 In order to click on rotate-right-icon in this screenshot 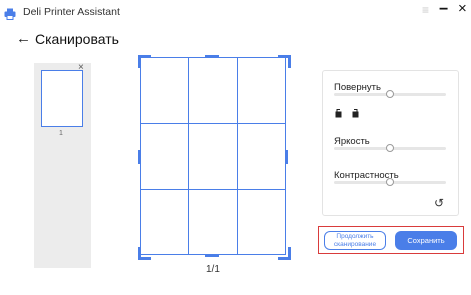, I will do `click(354, 114)`.